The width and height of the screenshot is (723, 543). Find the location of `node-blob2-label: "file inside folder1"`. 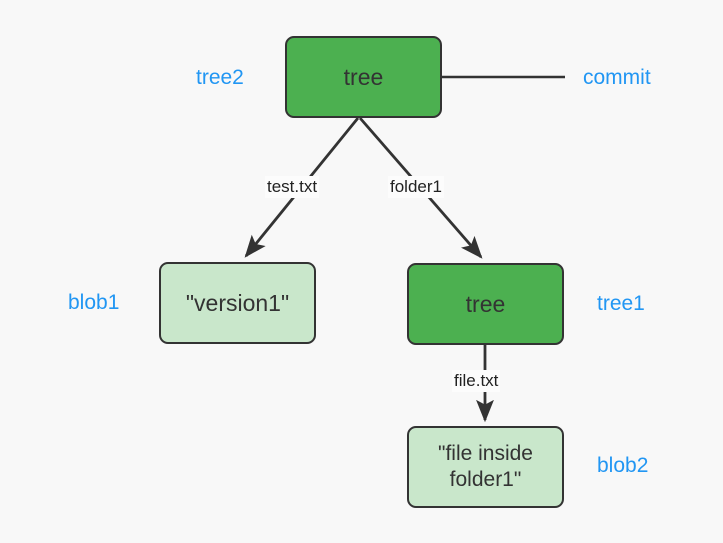

node-blob2-label: "file inside folder1" is located at coordinates (485, 466).